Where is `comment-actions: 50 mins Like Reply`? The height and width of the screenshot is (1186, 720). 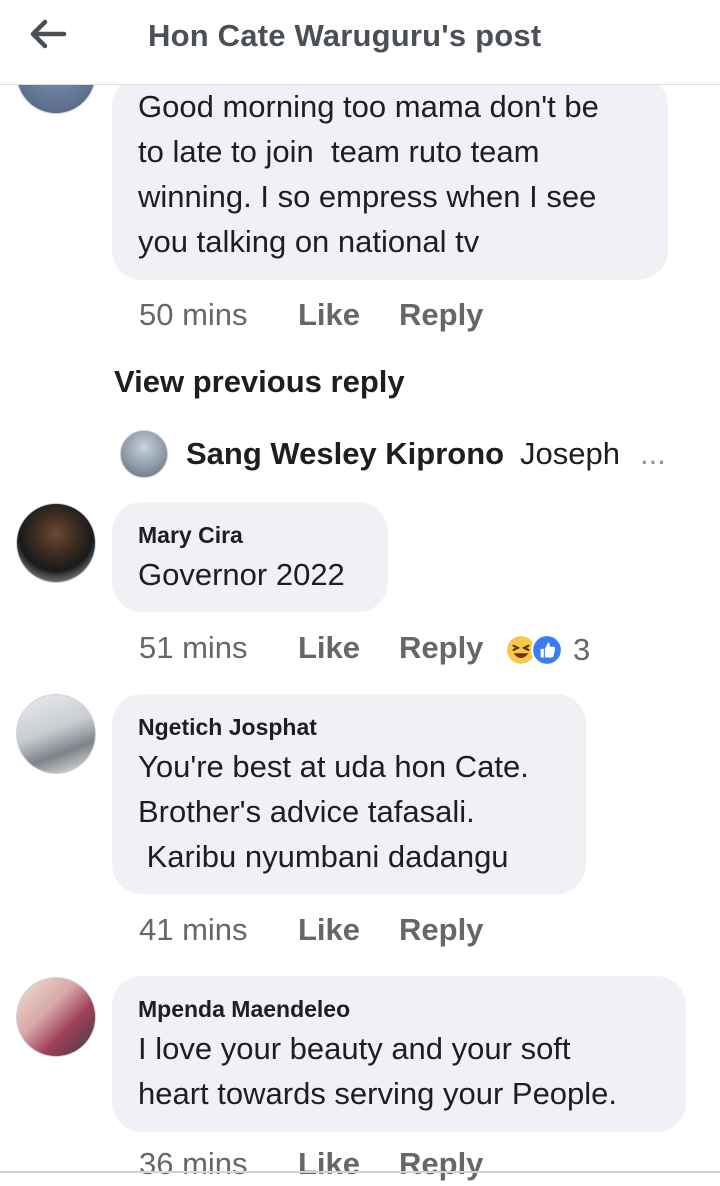 comment-actions: 50 mins Like Reply is located at coordinates (389, 317).